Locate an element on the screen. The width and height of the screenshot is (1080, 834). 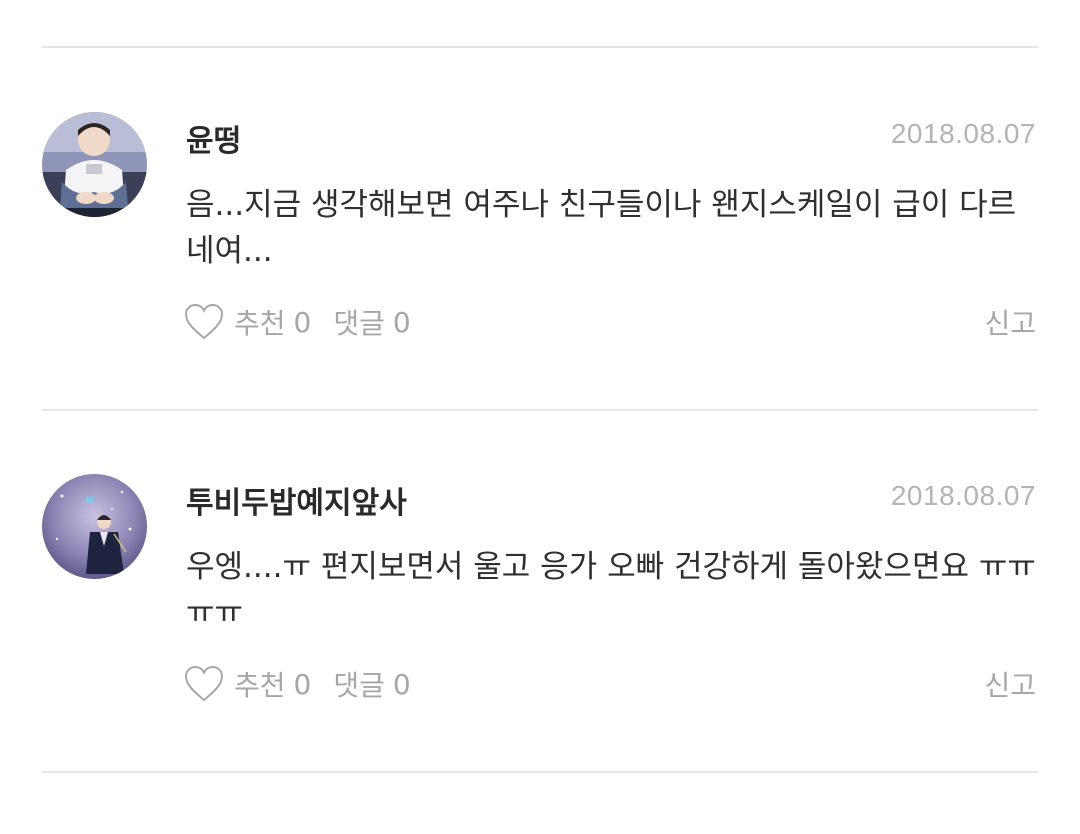
divider-top is located at coordinates (540, 47).